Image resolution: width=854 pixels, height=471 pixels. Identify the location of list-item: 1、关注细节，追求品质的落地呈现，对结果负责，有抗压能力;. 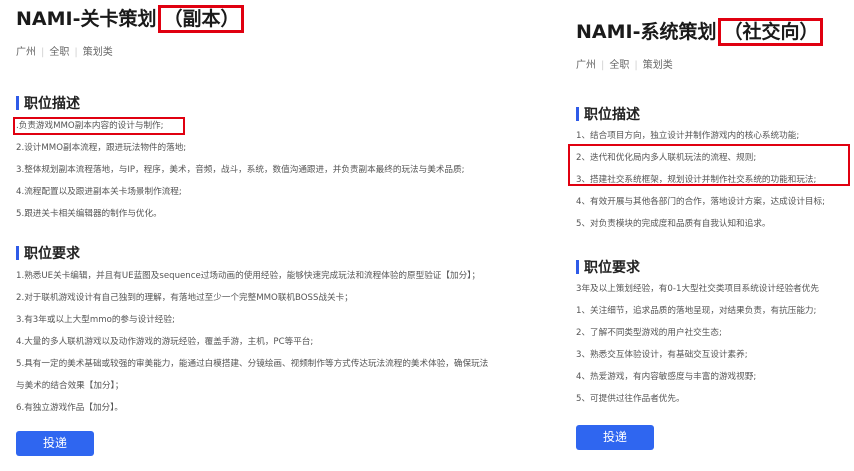
(696, 311).